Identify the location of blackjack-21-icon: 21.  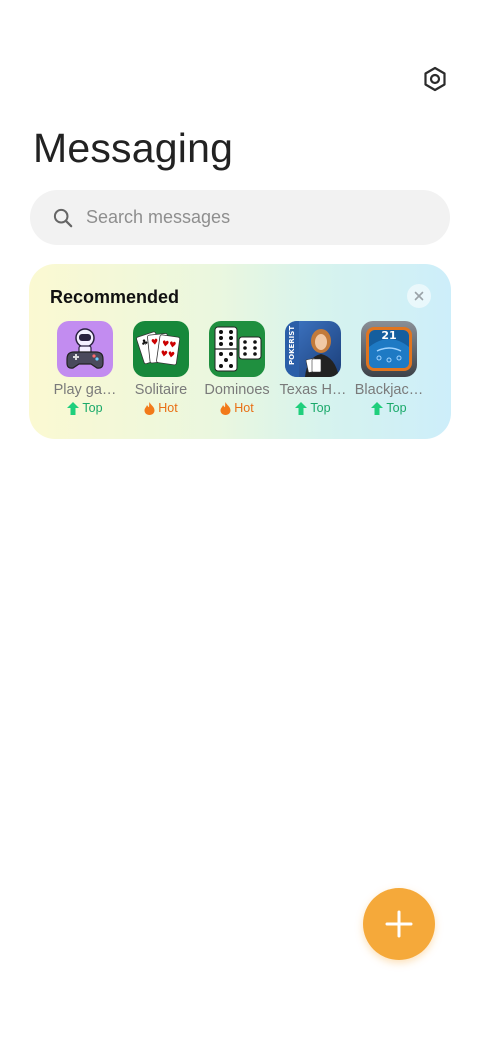
(389, 349).